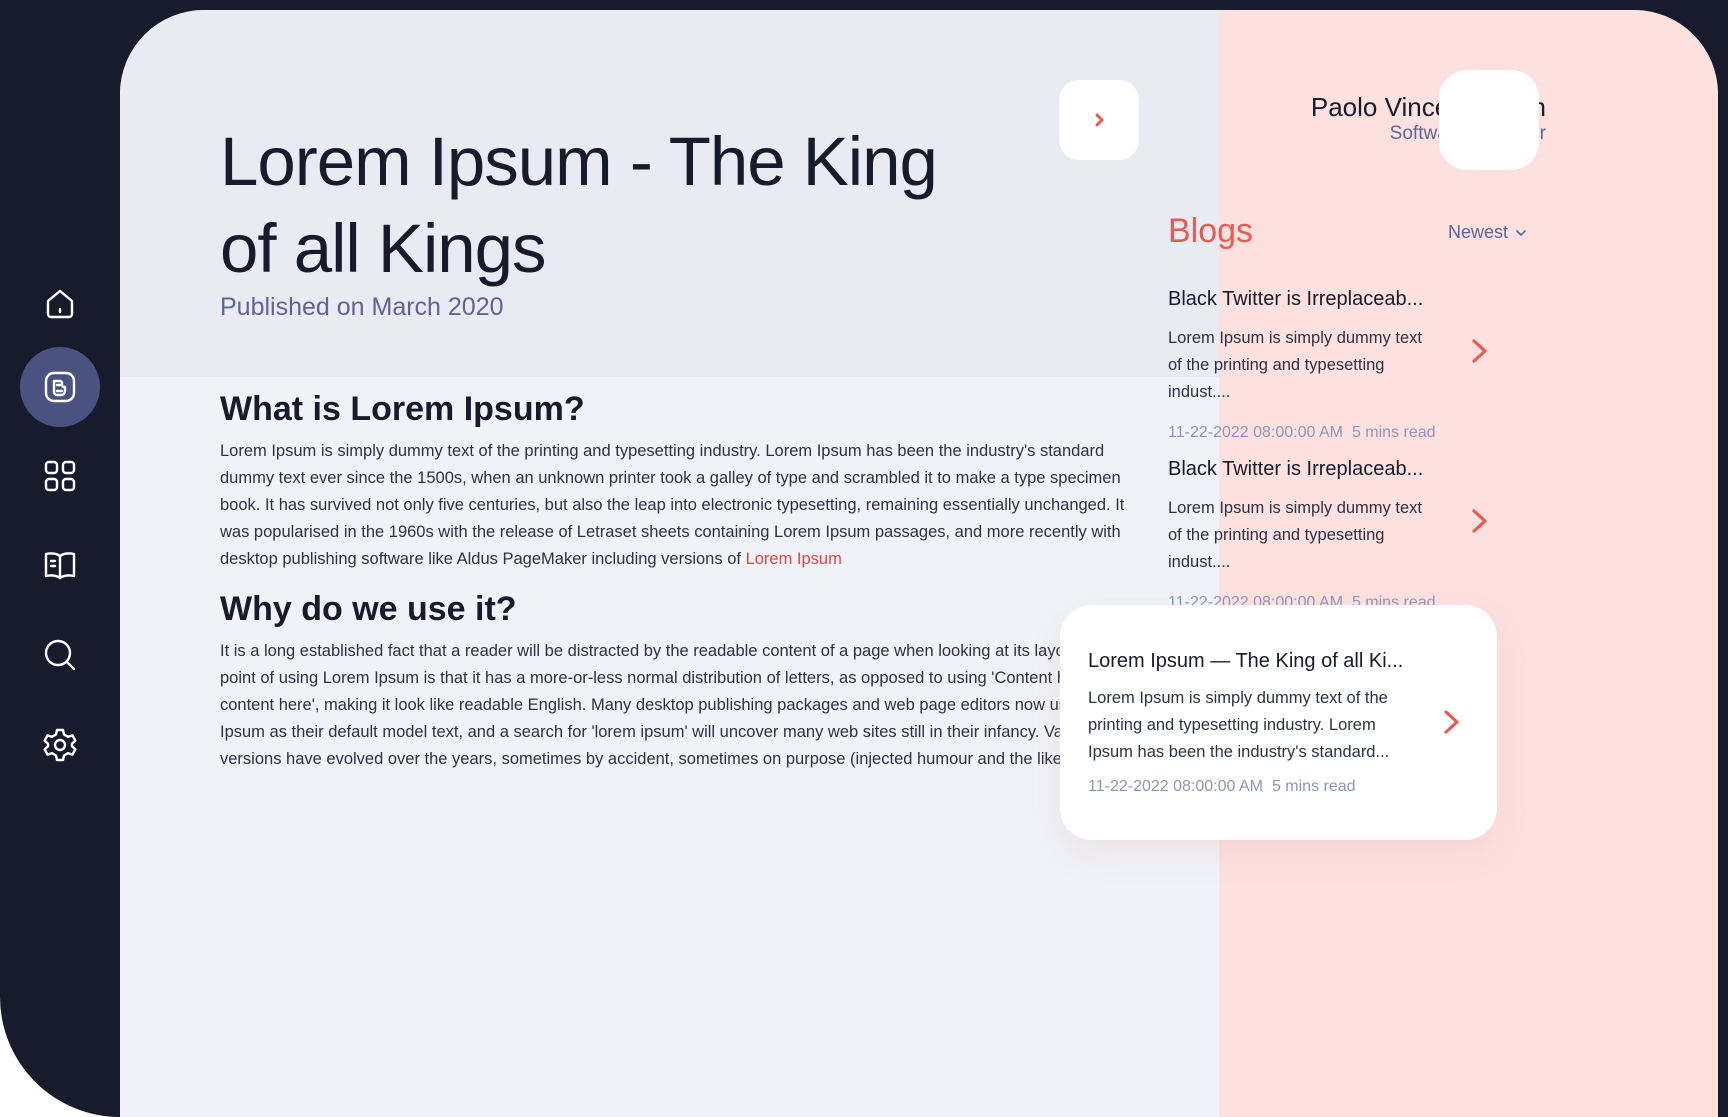 The height and width of the screenshot is (1117, 1728). I want to click on chevron-down-icon, so click(1521, 232).